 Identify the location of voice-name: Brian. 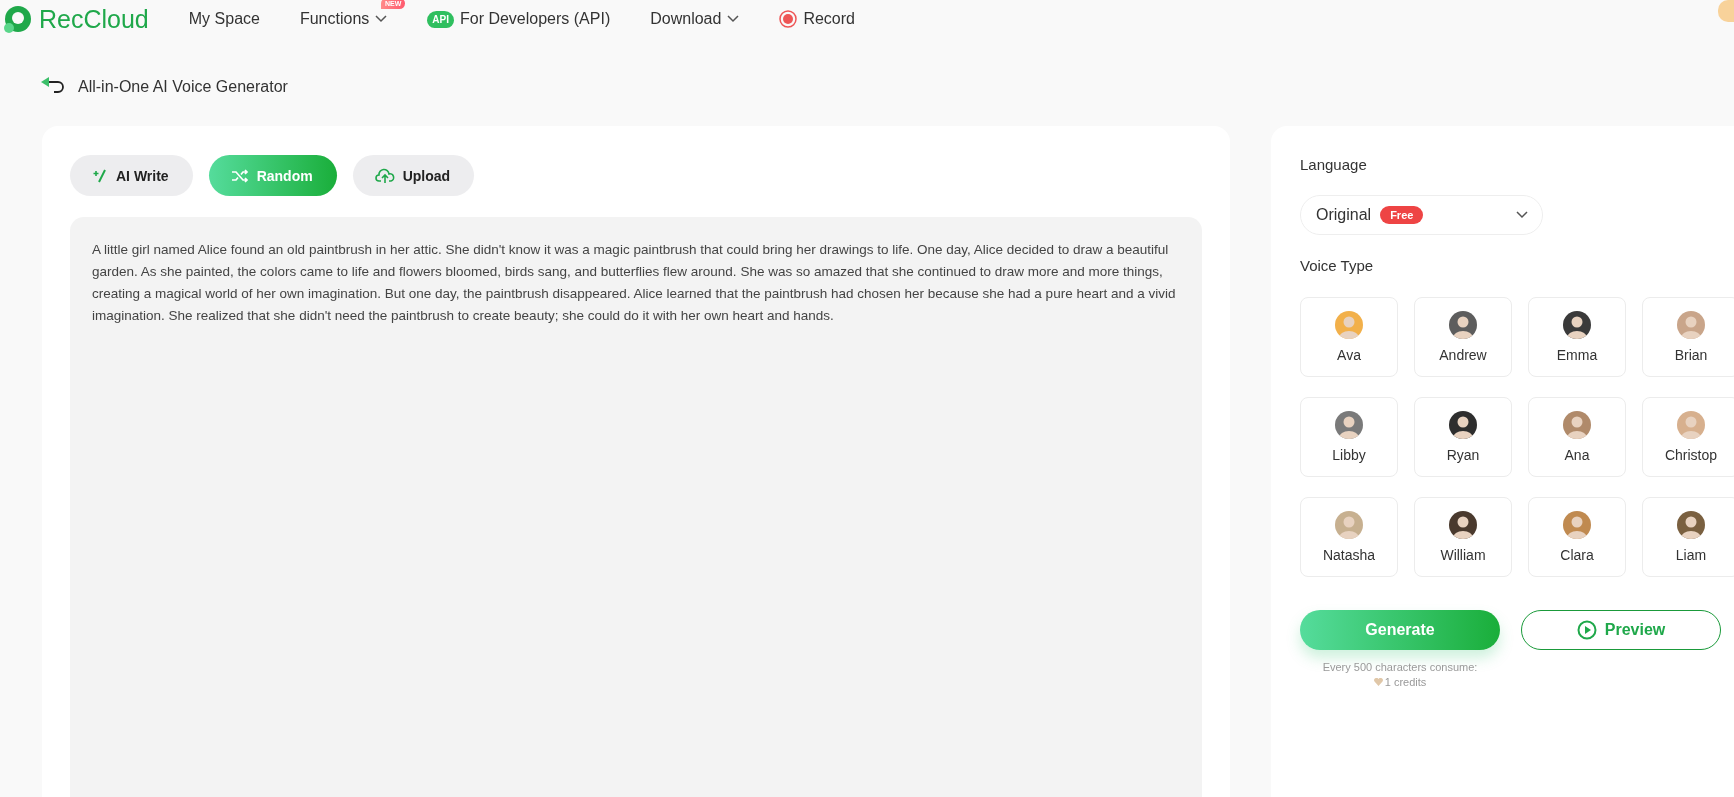
(1691, 355).